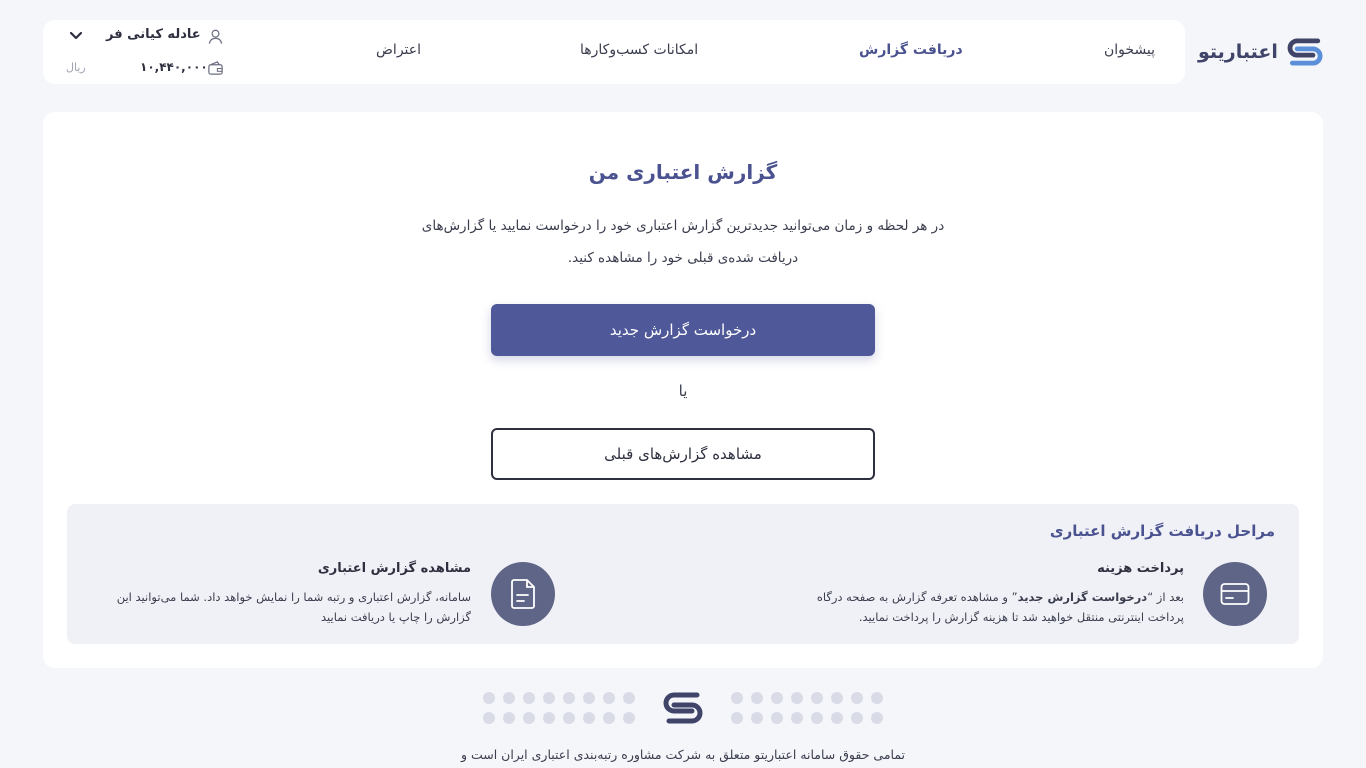 The width and height of the screenshot is (1366, 768). I want to click on brand-logo: اعتباریتو, so click(1261, 52).